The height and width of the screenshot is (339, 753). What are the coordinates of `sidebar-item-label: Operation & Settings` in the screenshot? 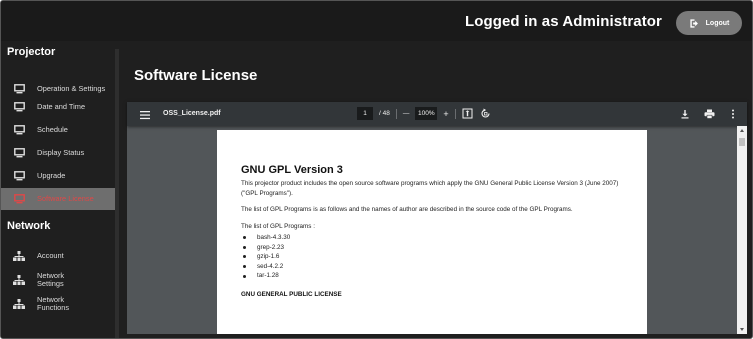 It's located at (71, 88).